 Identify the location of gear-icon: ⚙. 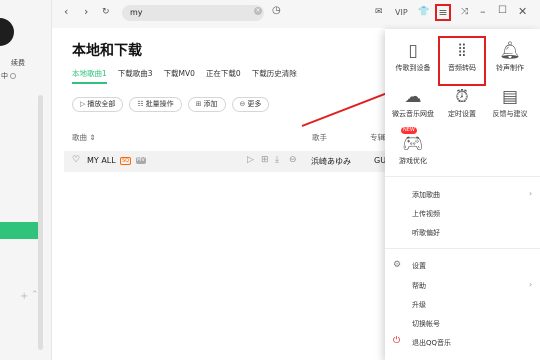
(397, 265).